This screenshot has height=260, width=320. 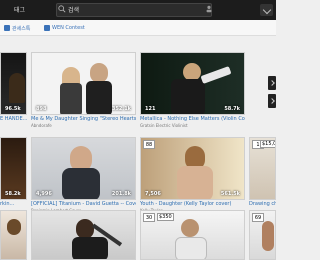 I want to click on like-count: 4,996, so click(x=44, y=194).